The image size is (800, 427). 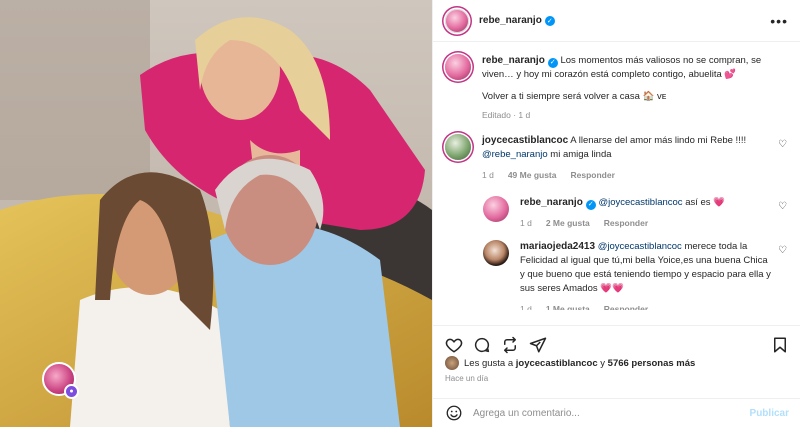 What do you see at coordinates (457, 20) in the screenshot?
I see `author-avatar` at bounding box center [457, 20].